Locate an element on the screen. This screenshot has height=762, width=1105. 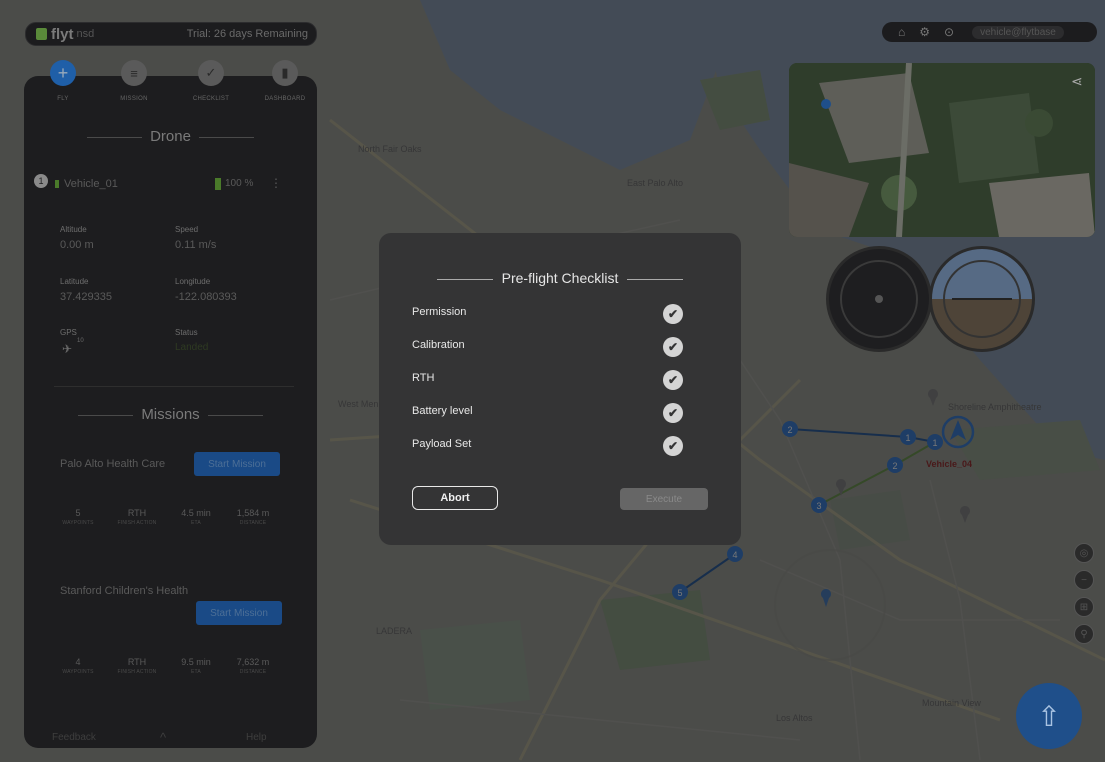
top-right-toolbar: ⌂ ⚙ ⊙ vehicle@flytbase is located at coordinates (989, 32).